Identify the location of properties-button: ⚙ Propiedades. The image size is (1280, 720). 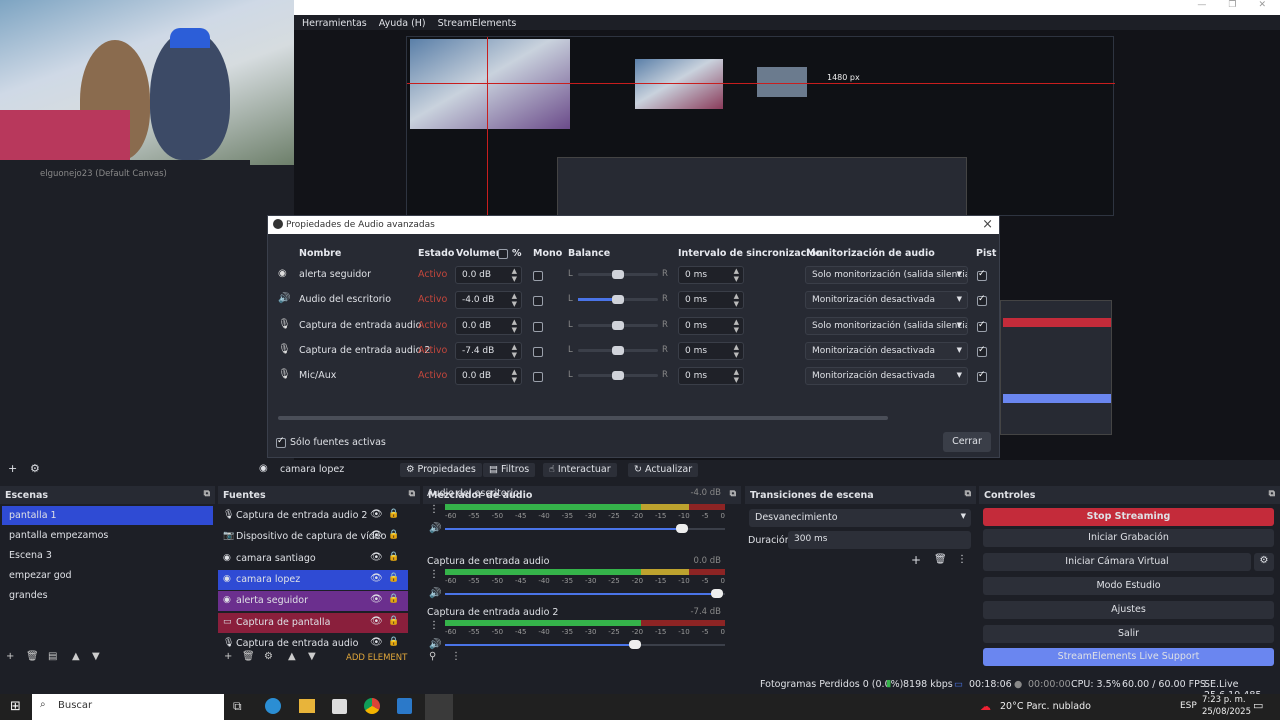
(441, 470).